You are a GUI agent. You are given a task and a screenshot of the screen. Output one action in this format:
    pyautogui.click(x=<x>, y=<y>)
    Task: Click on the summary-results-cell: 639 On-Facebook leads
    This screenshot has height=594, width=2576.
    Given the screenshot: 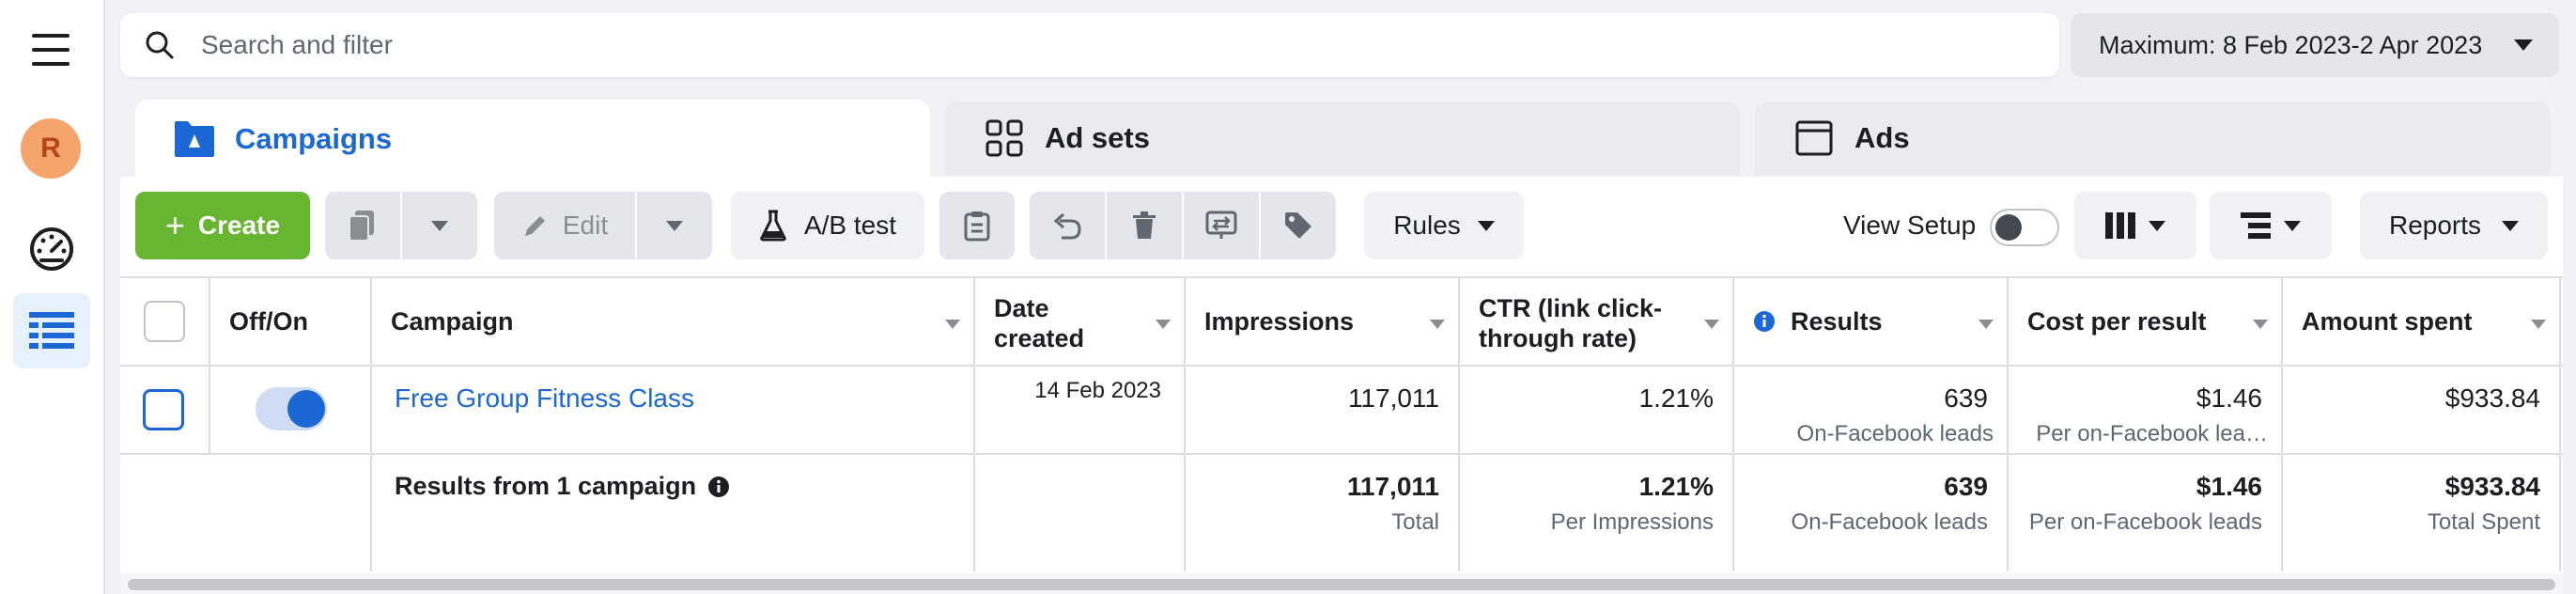 What is the action you would take?
    pyautogui.click(x=1872, y=513)
    